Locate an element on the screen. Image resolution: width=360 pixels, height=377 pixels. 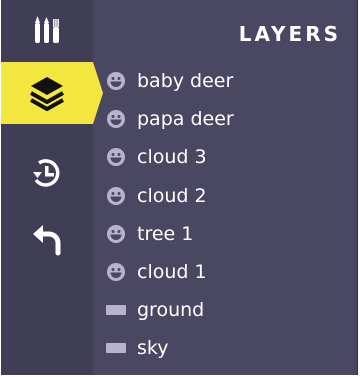
art-tools-icon is located at coordinates (47, 31).